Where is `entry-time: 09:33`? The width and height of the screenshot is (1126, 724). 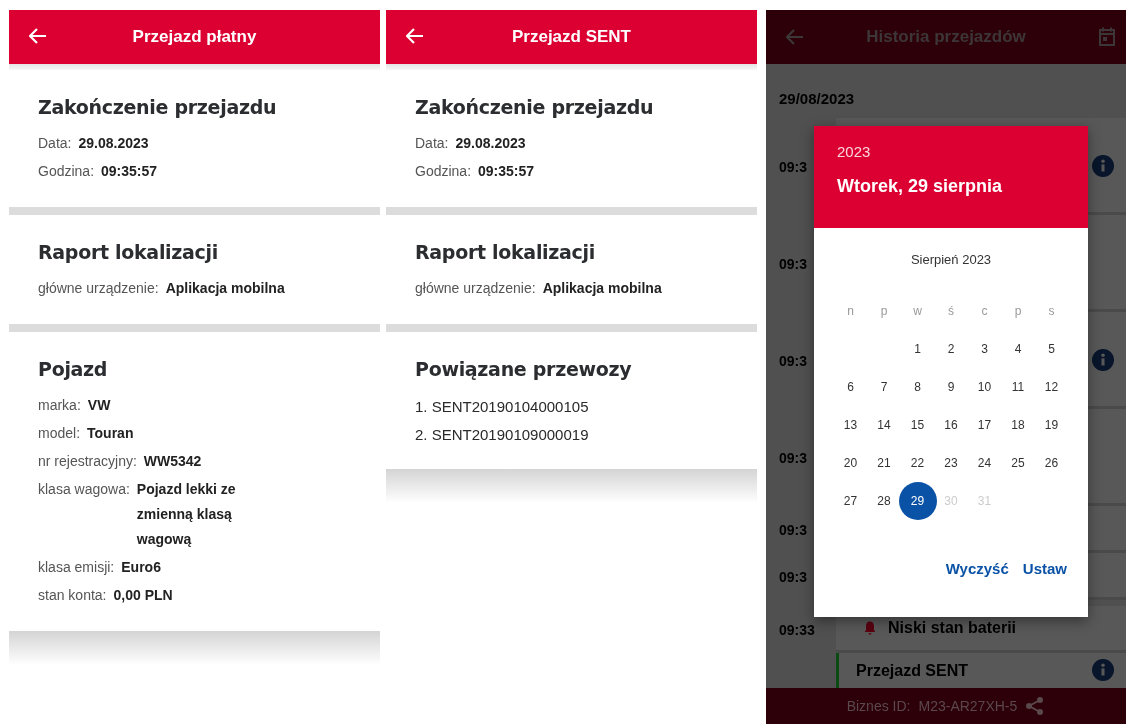
entry-time: 09:33 is located at coordinates (797, 629).